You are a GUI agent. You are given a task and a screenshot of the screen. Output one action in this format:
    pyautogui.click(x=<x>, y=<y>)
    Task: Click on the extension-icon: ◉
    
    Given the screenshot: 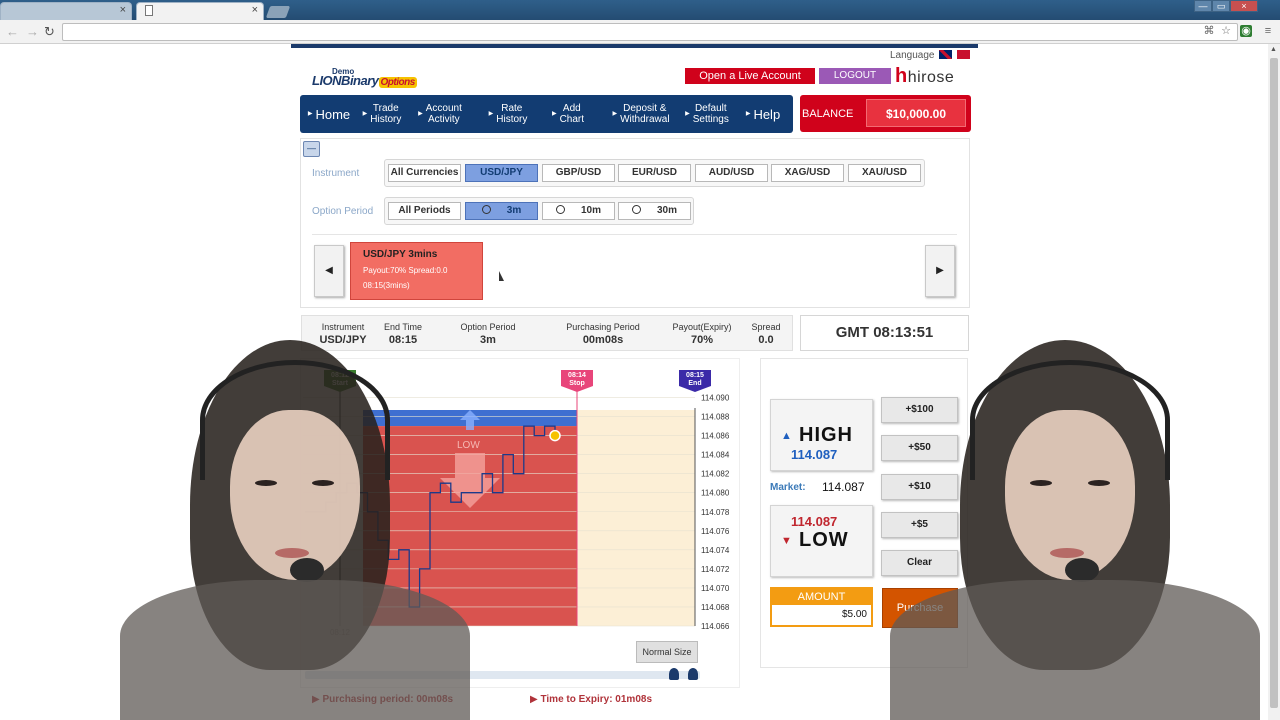 What is the action you would take?
    pyautogui.click(x=1246, y=31)
    